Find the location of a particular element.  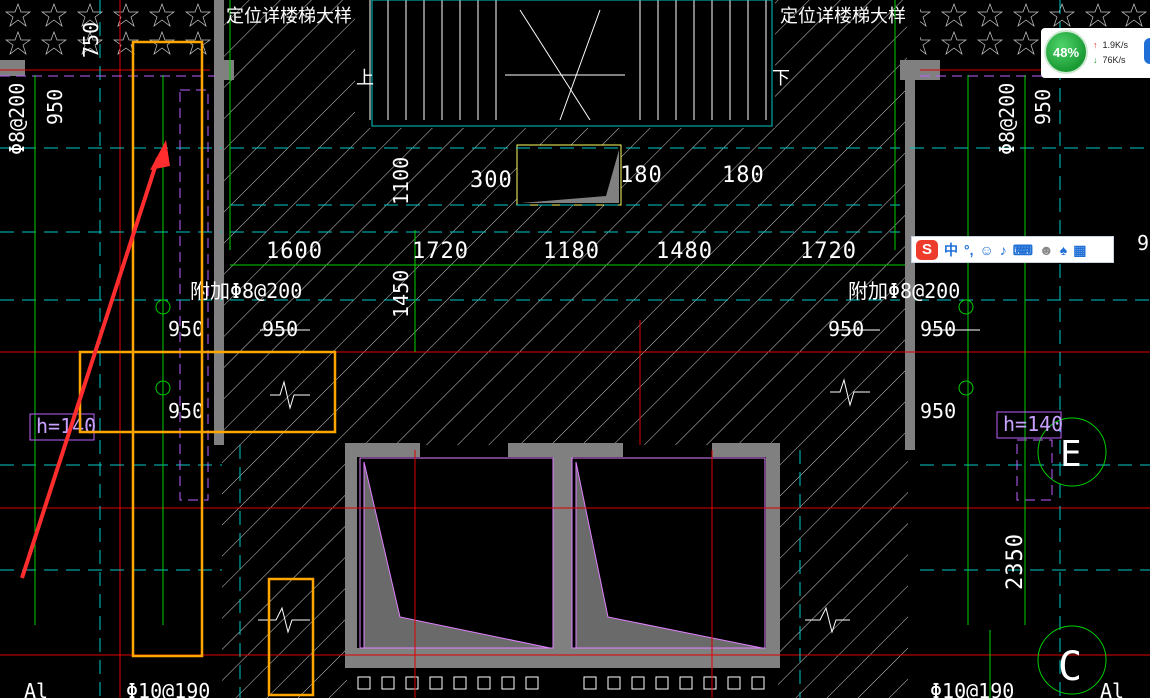

step-dim-180-a: 180 is located at coordinates (641, 175).